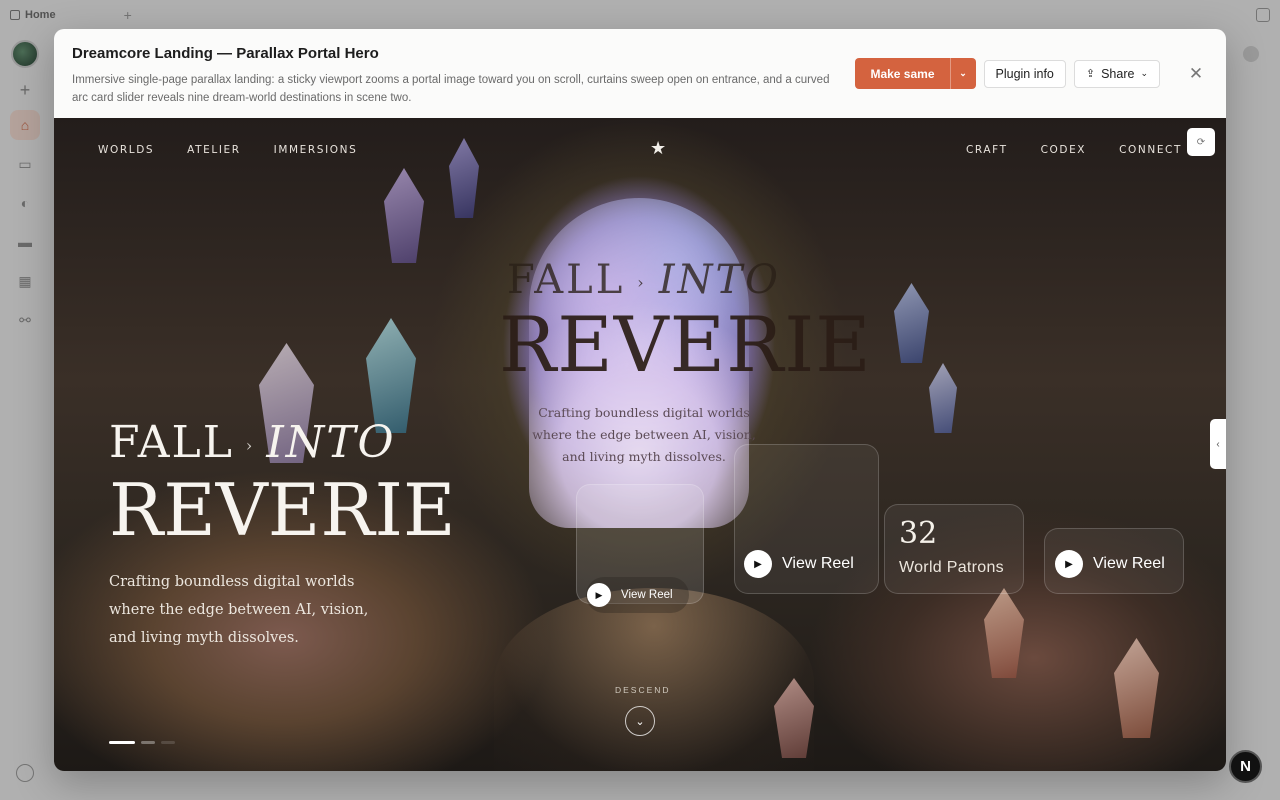 Image resolution: width=1280 pixels, height=800 pixels. Describe the element at coordinates (1245, 766) in the screenshot. I see `n-badge: N` at that location.